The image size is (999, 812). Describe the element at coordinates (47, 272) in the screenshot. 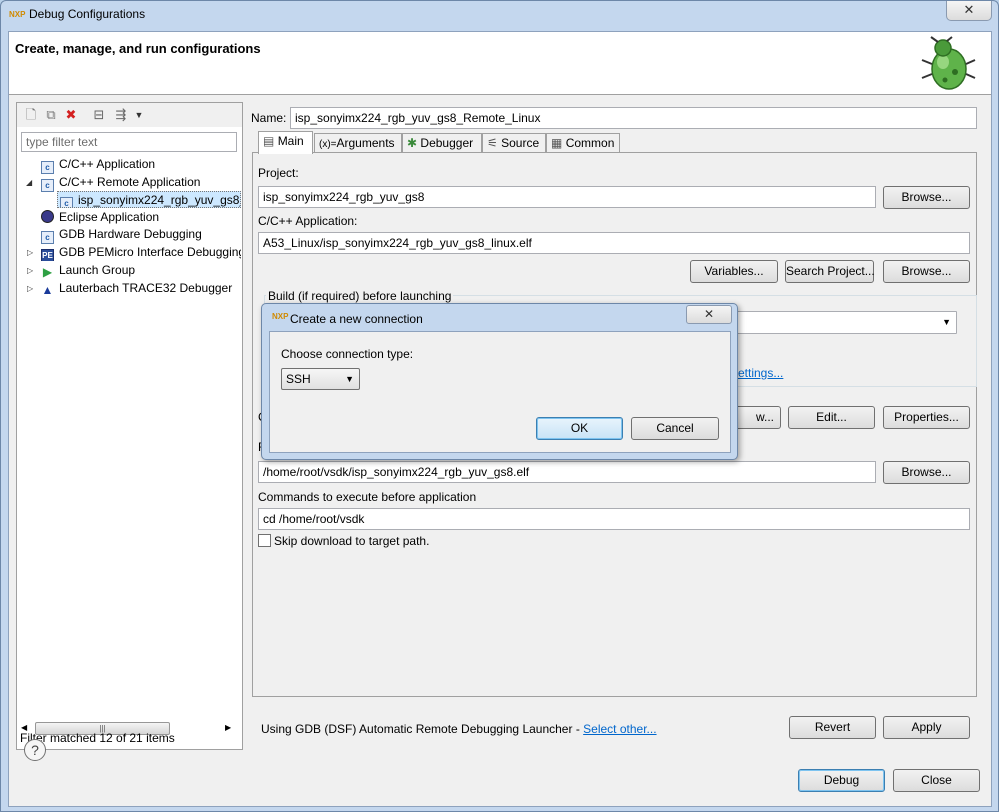

I see `launch-group-icon: ▶` at that location.